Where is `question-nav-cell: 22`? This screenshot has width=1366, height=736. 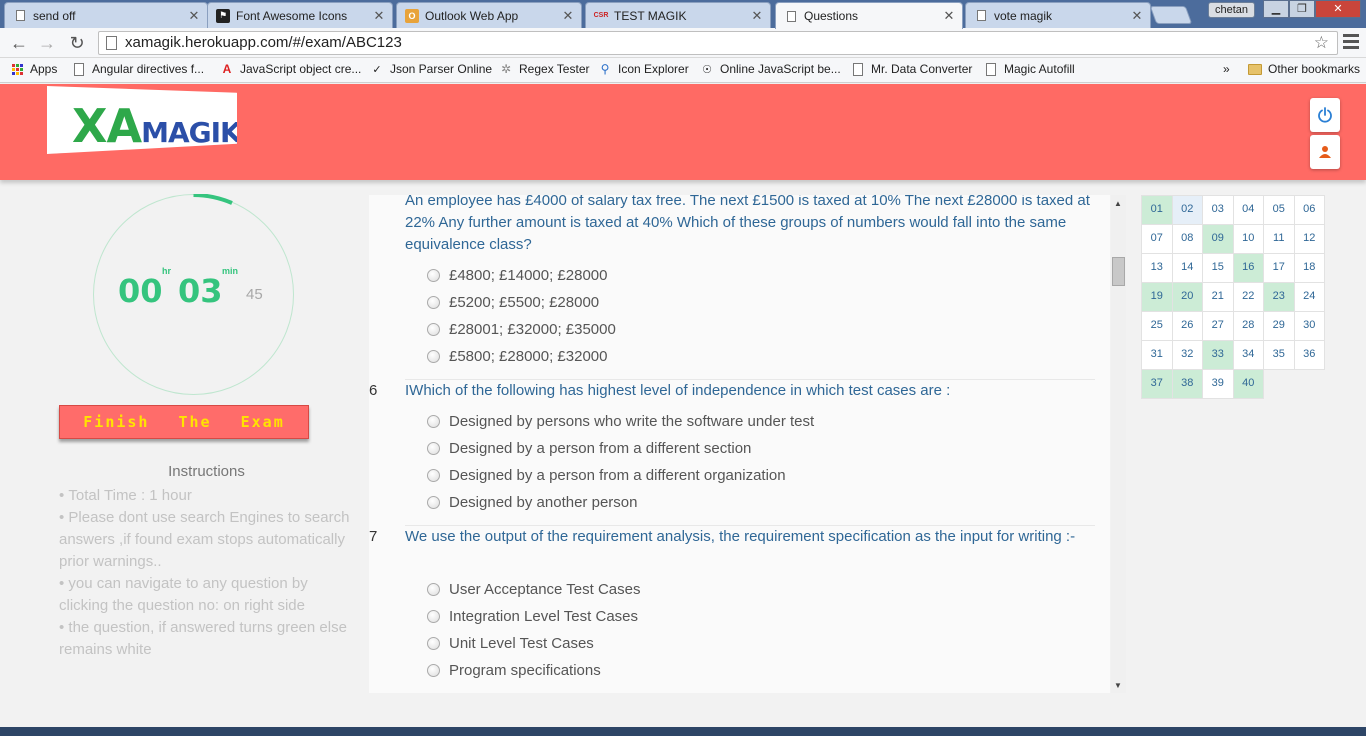
question-nav-cell: 22 is located at coordinates (1248, 297).